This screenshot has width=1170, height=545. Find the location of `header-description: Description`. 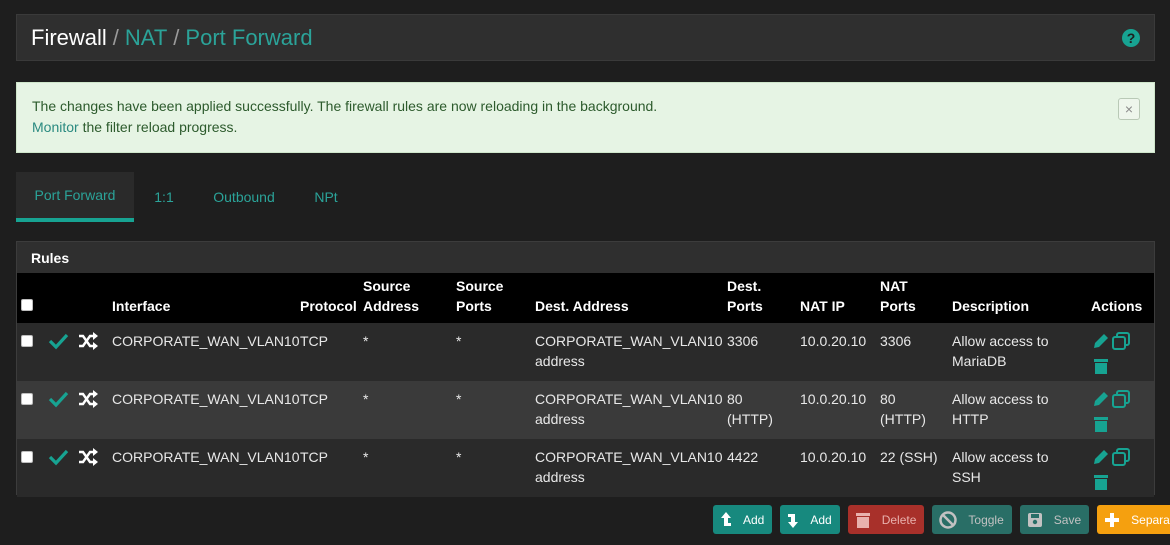

header-description: Description is located at coordinates (1017, 298).